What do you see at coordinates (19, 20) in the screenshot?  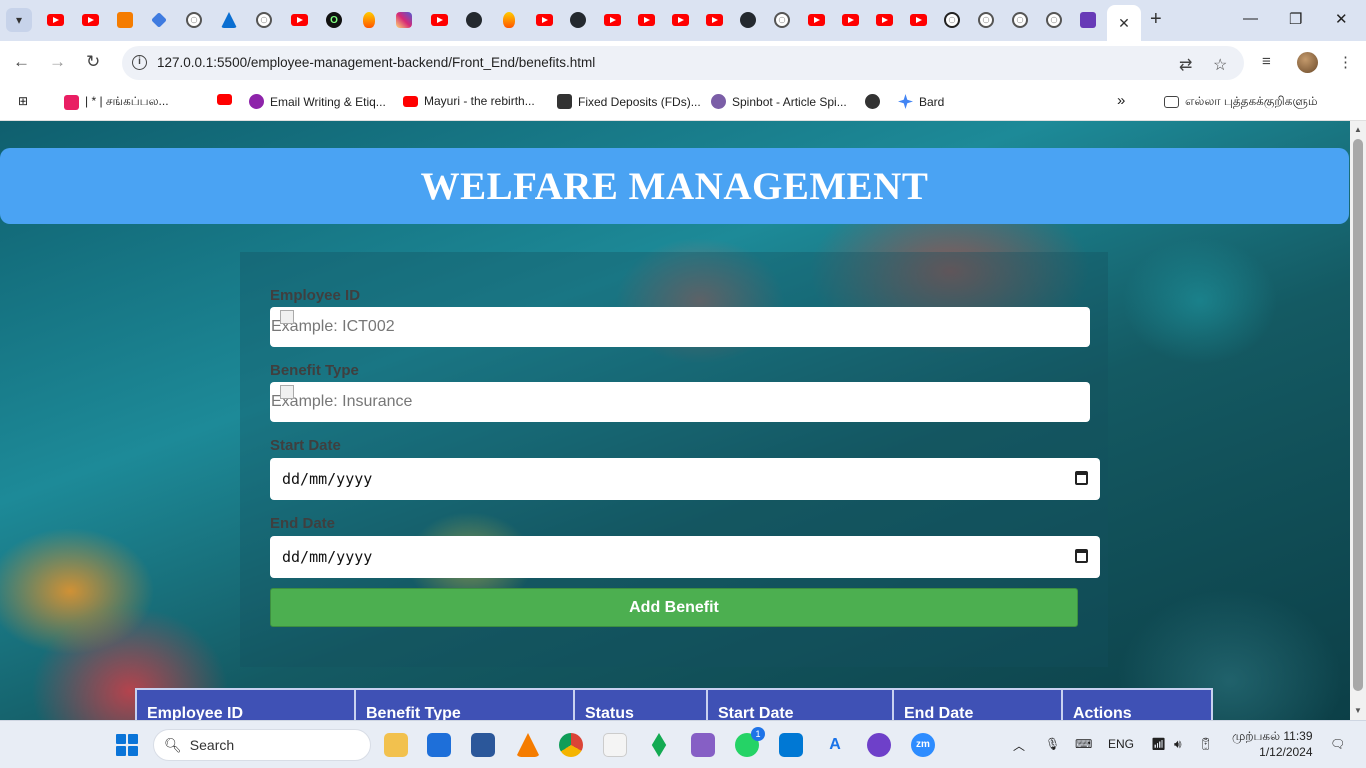 I see `tab-search-button: ▾` at bounding box center [19, 20].